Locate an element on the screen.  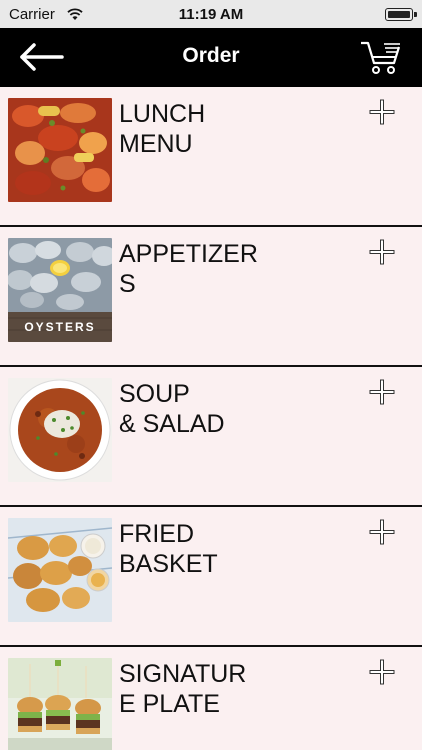
menu-item-label: APPETIZERS is located at coordinates (188, 269).